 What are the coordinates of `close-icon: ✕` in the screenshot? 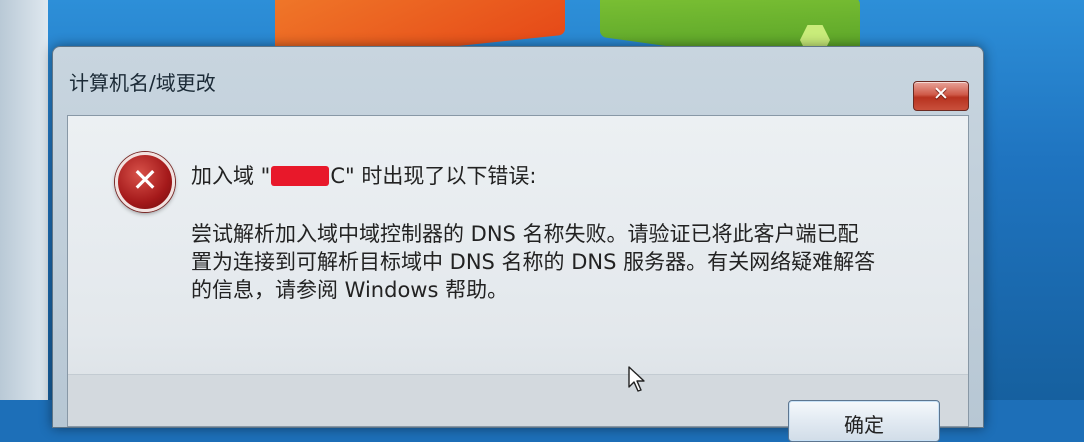 It's located at (941, 94).